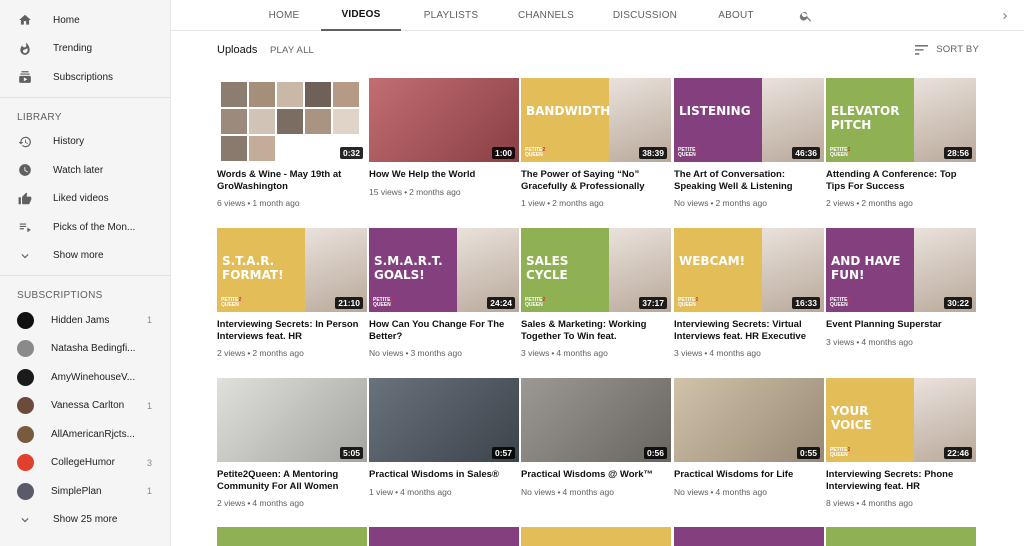  I want to click on video-title: How We Help the World, so click(444, 175).